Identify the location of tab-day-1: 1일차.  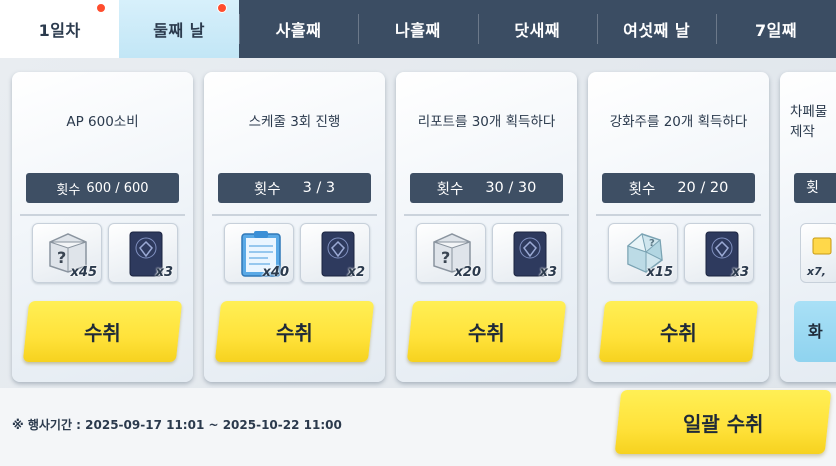
(60, 29).